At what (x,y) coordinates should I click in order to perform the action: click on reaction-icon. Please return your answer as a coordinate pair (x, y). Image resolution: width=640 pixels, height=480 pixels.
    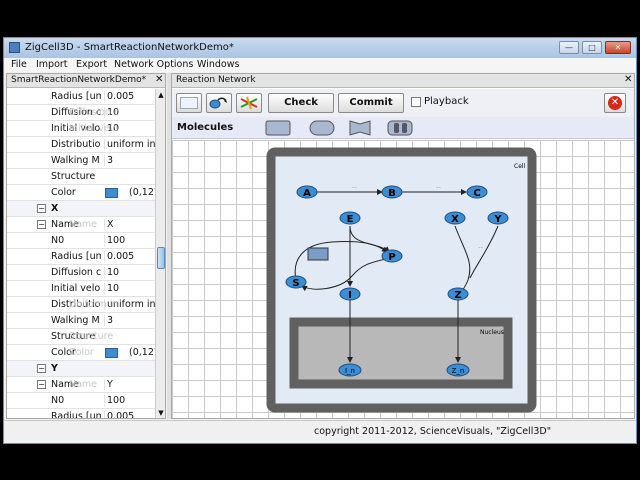
    Looking at the image, I should click on (249, 103).